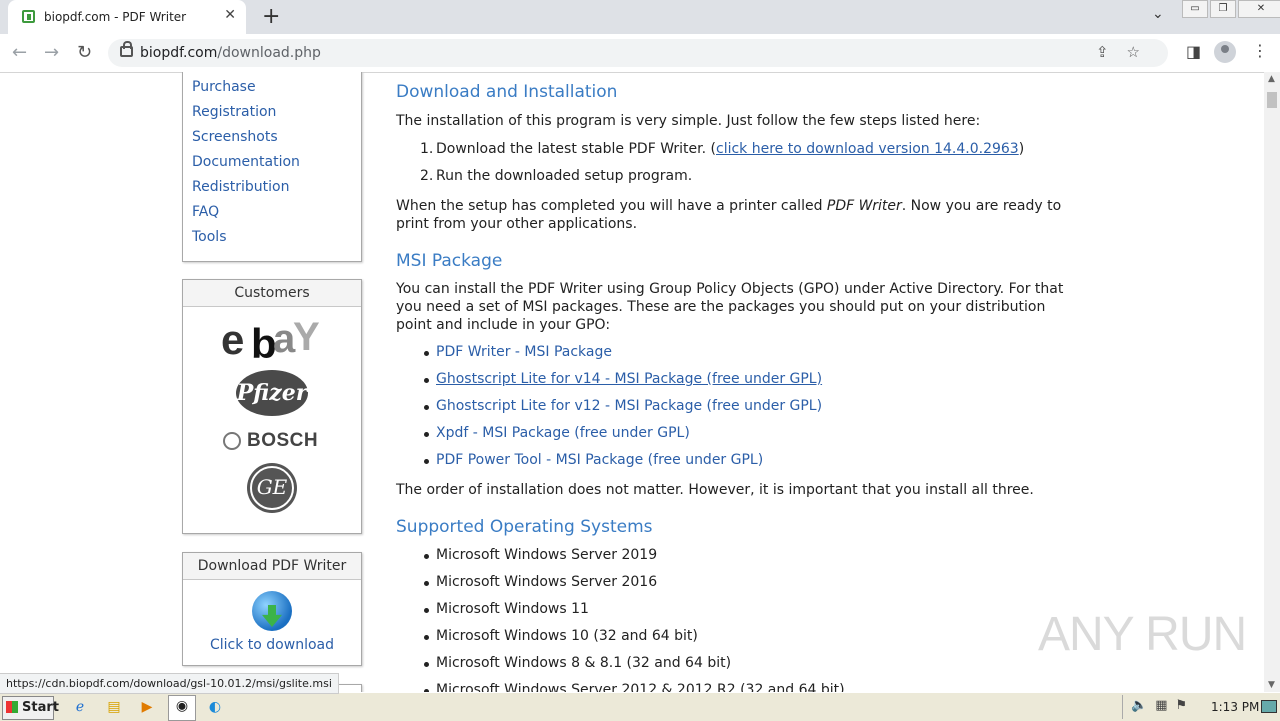  Describe the element at coordinates (147, 707) in the screenshot. I see `media-player-icon: ▶` at that location.